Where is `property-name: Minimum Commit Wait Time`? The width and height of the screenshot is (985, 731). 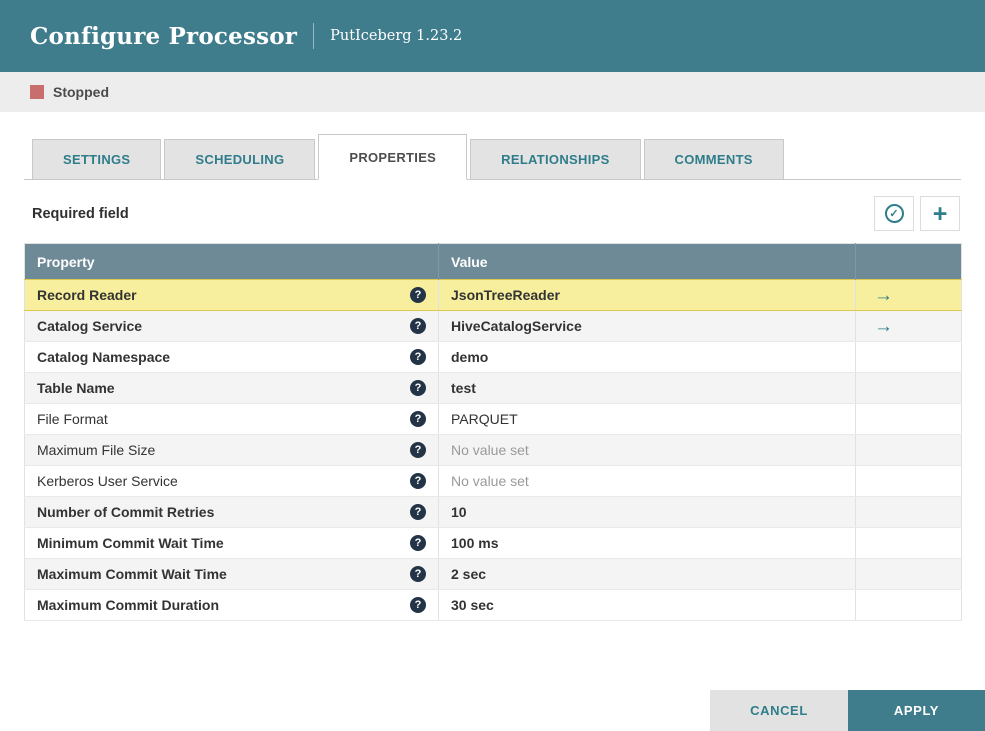
property-name: Minimum Commit Wait Time is located at coordinates (130, 543).